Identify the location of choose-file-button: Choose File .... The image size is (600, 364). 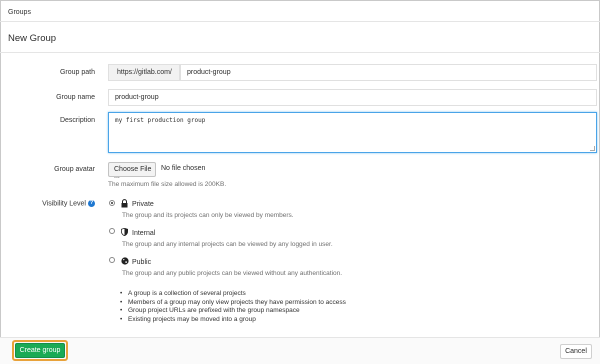
(132, 171).